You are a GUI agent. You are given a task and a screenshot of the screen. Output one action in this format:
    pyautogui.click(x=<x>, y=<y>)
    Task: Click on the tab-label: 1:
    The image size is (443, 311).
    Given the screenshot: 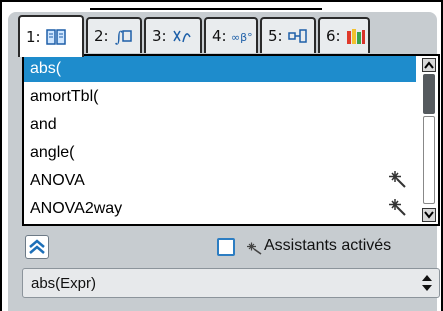 What is the action you would take?
    pyautogui.click(x=33, y=37)
    